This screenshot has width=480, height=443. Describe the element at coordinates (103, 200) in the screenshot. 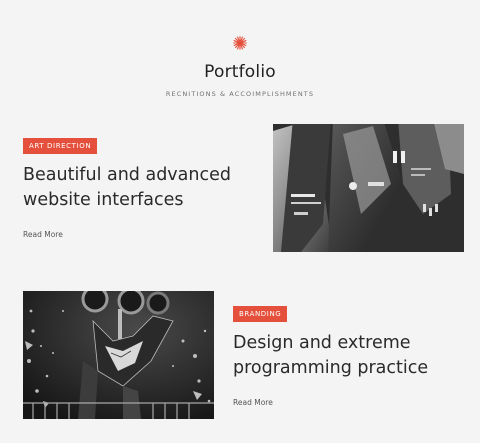

I see `item-heading-line: website interfaces` at that location.